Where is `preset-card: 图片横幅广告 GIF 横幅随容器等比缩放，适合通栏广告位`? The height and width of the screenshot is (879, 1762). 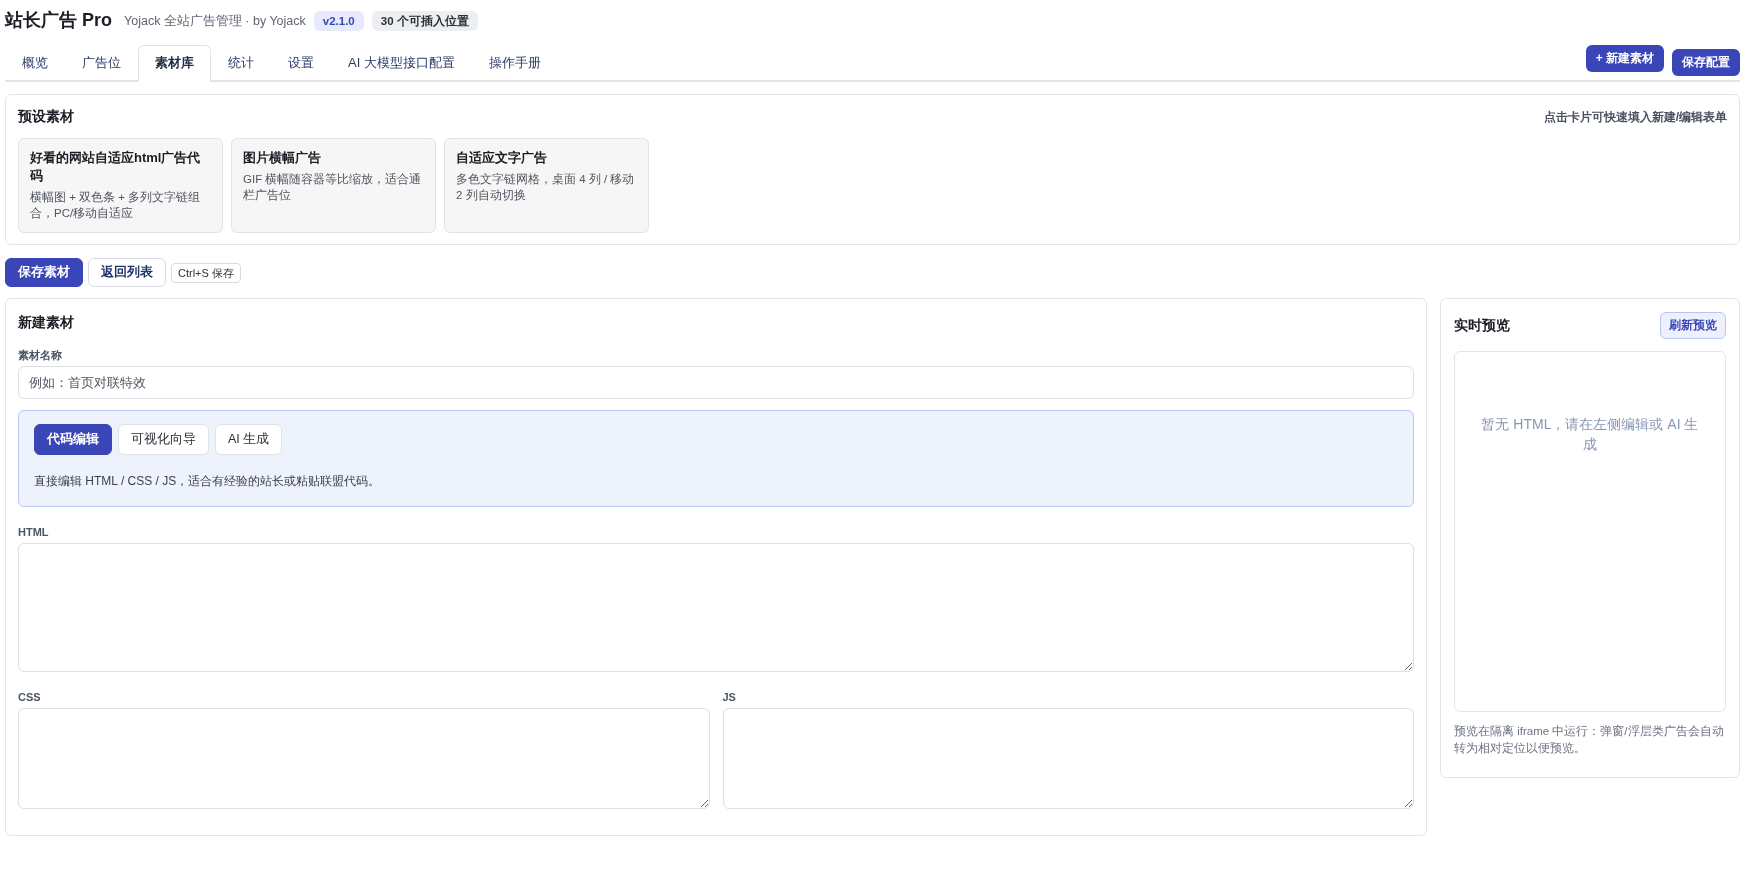 preset-card: 图片横幅广告 GIF 横幅随容器等比缩放，适合通栏广告位 is located at coordinates (333, 186).